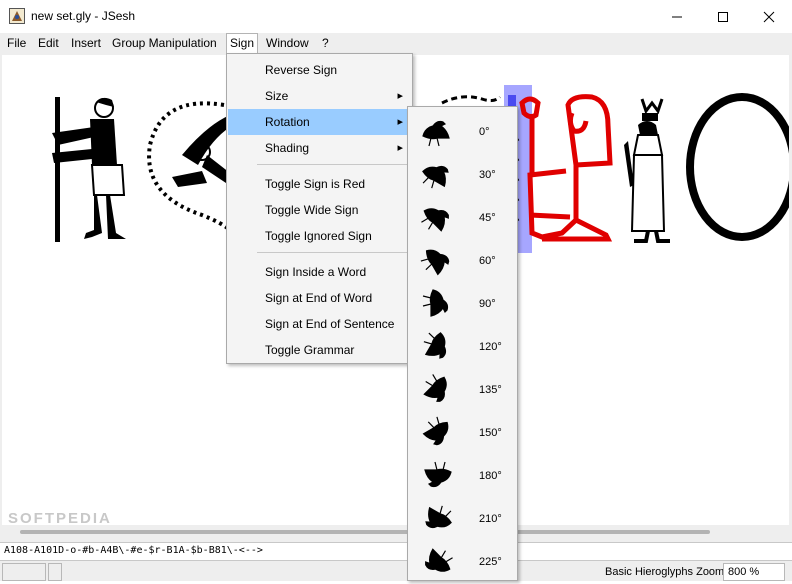 Image resolution: width=792 pixels, height=584 pixels. I want to click on rotation-item: 45°, so click(462, 218).